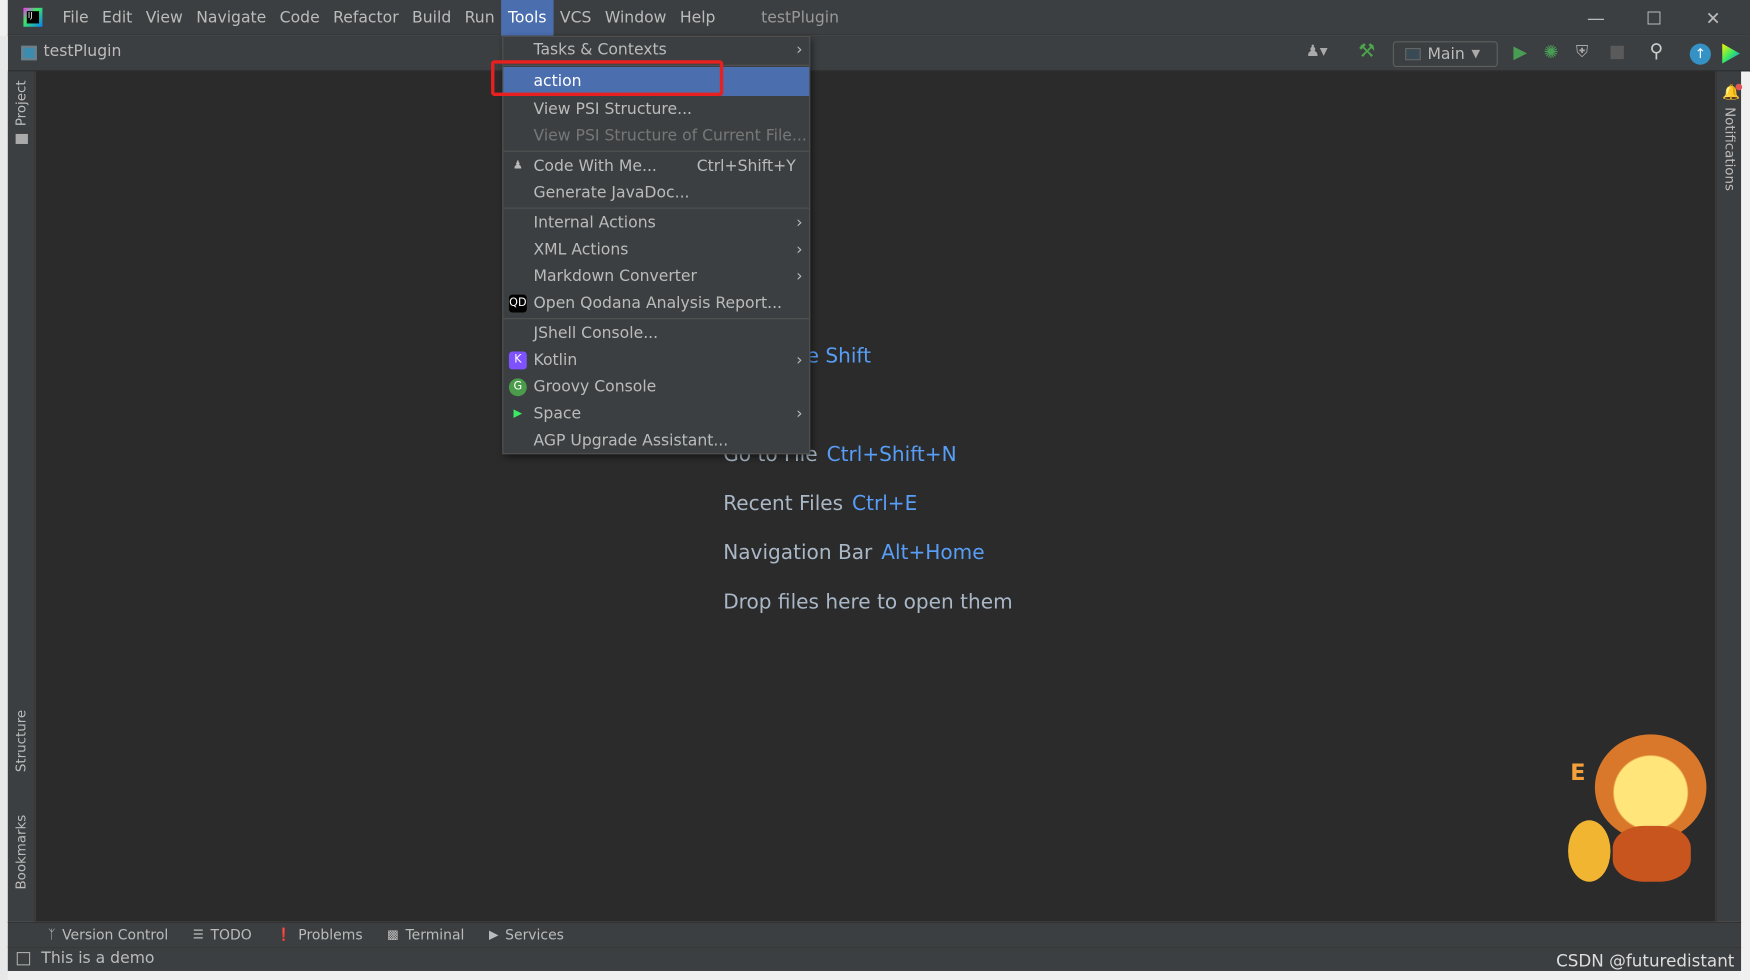  I want to click on search-icon: ⚲, so click(1657, 51).